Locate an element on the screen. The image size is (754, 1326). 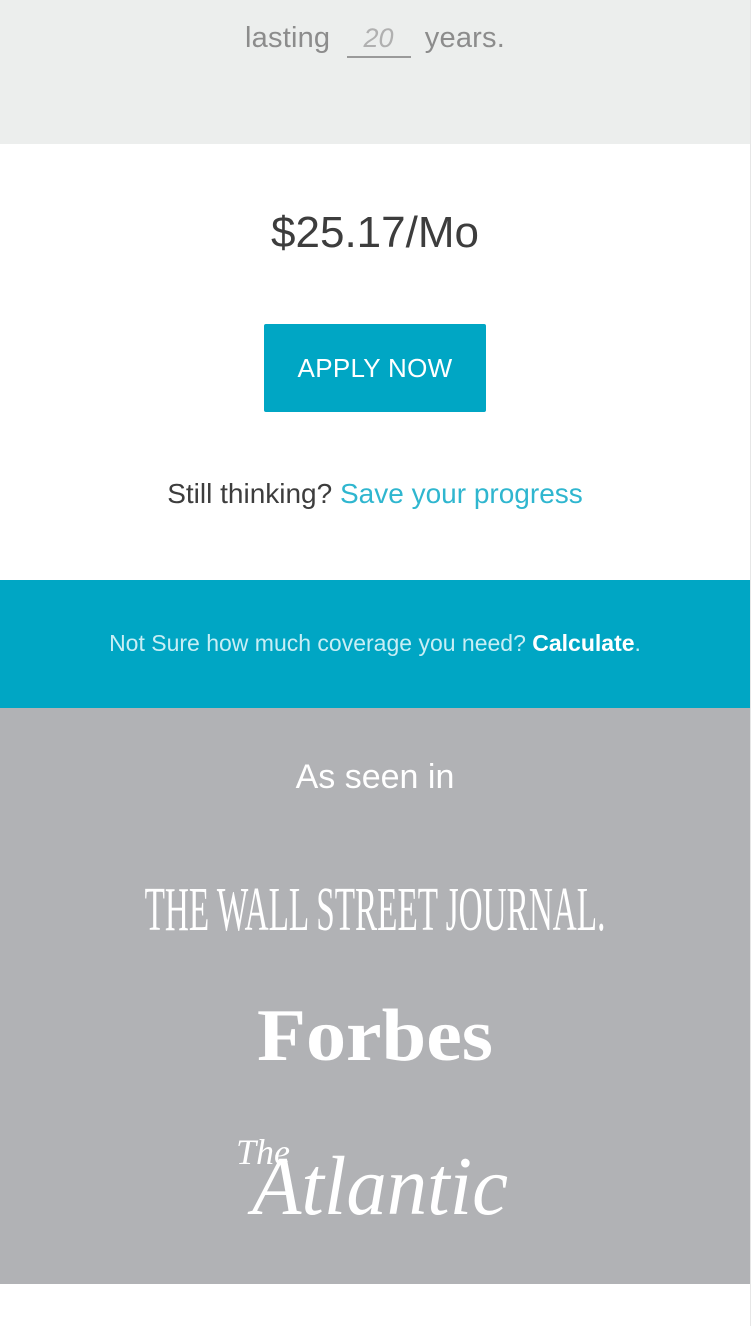
term-suffix: years. is located at coordinates (464, 38).